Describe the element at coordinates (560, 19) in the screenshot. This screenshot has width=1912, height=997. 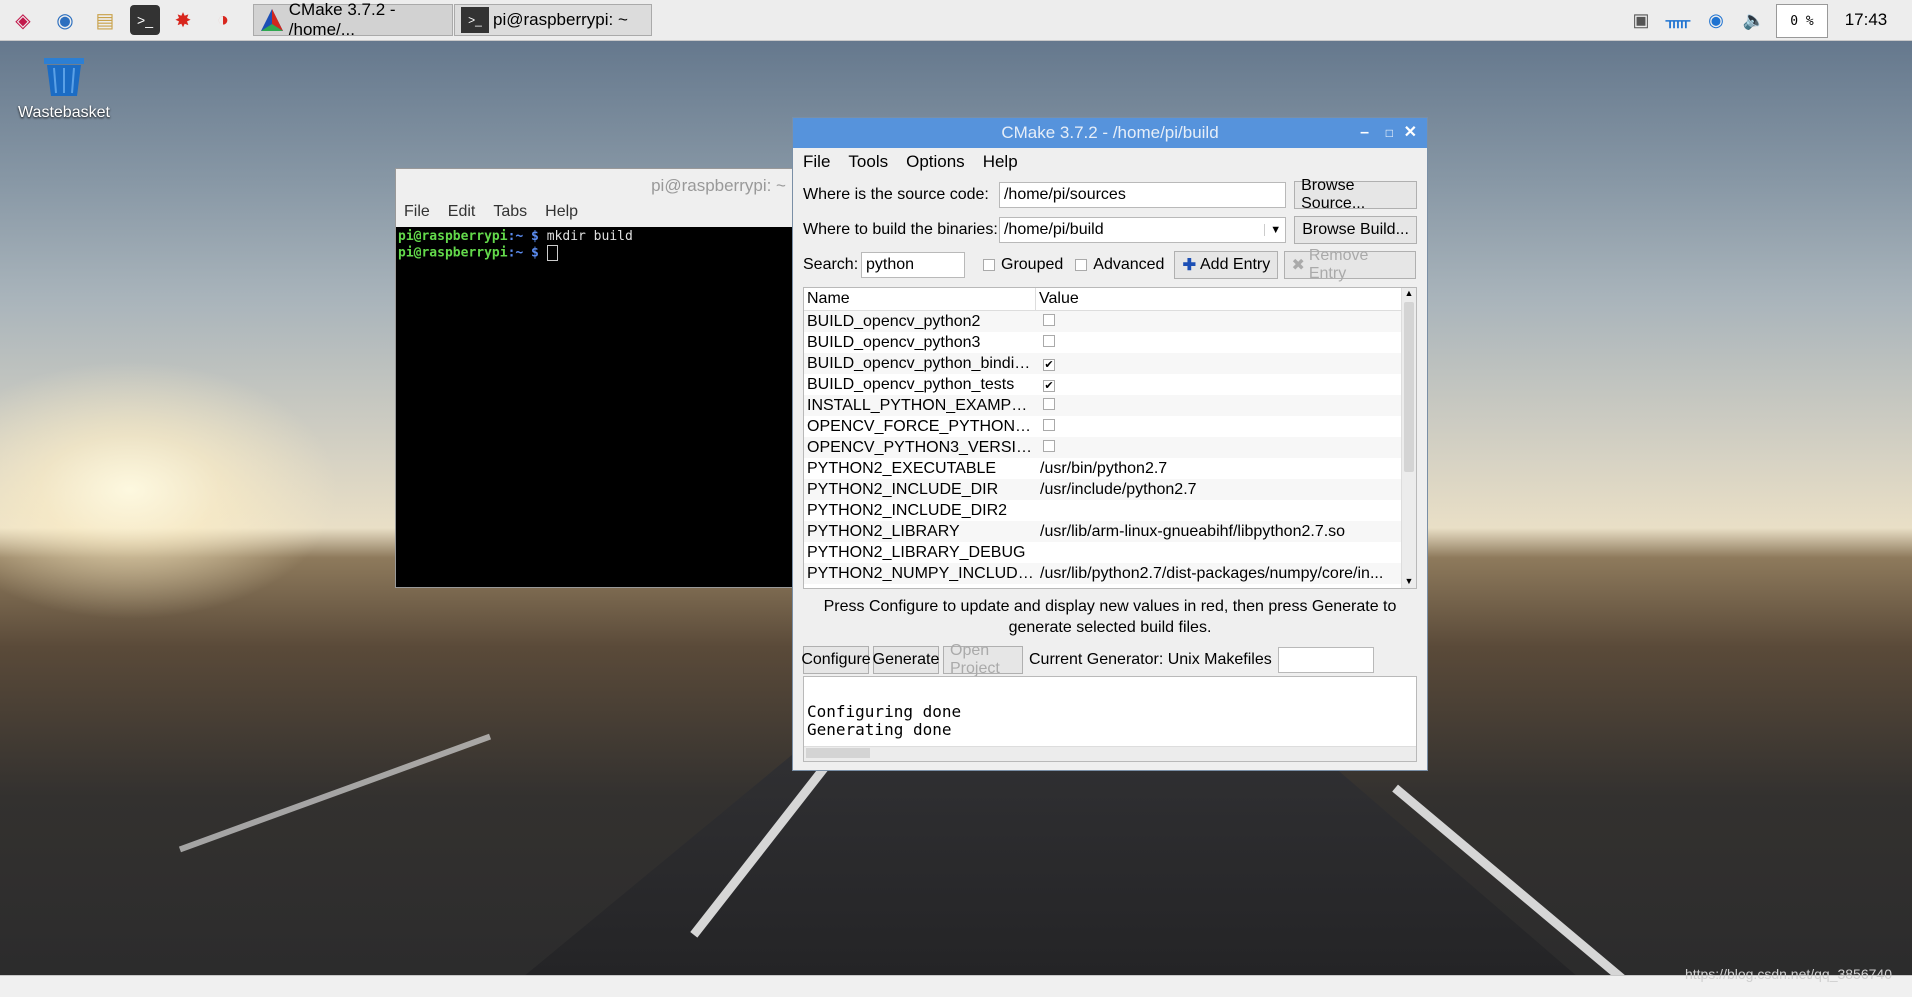
I see `task-terminal-label: pi@raspberrypi: ~` at that location.